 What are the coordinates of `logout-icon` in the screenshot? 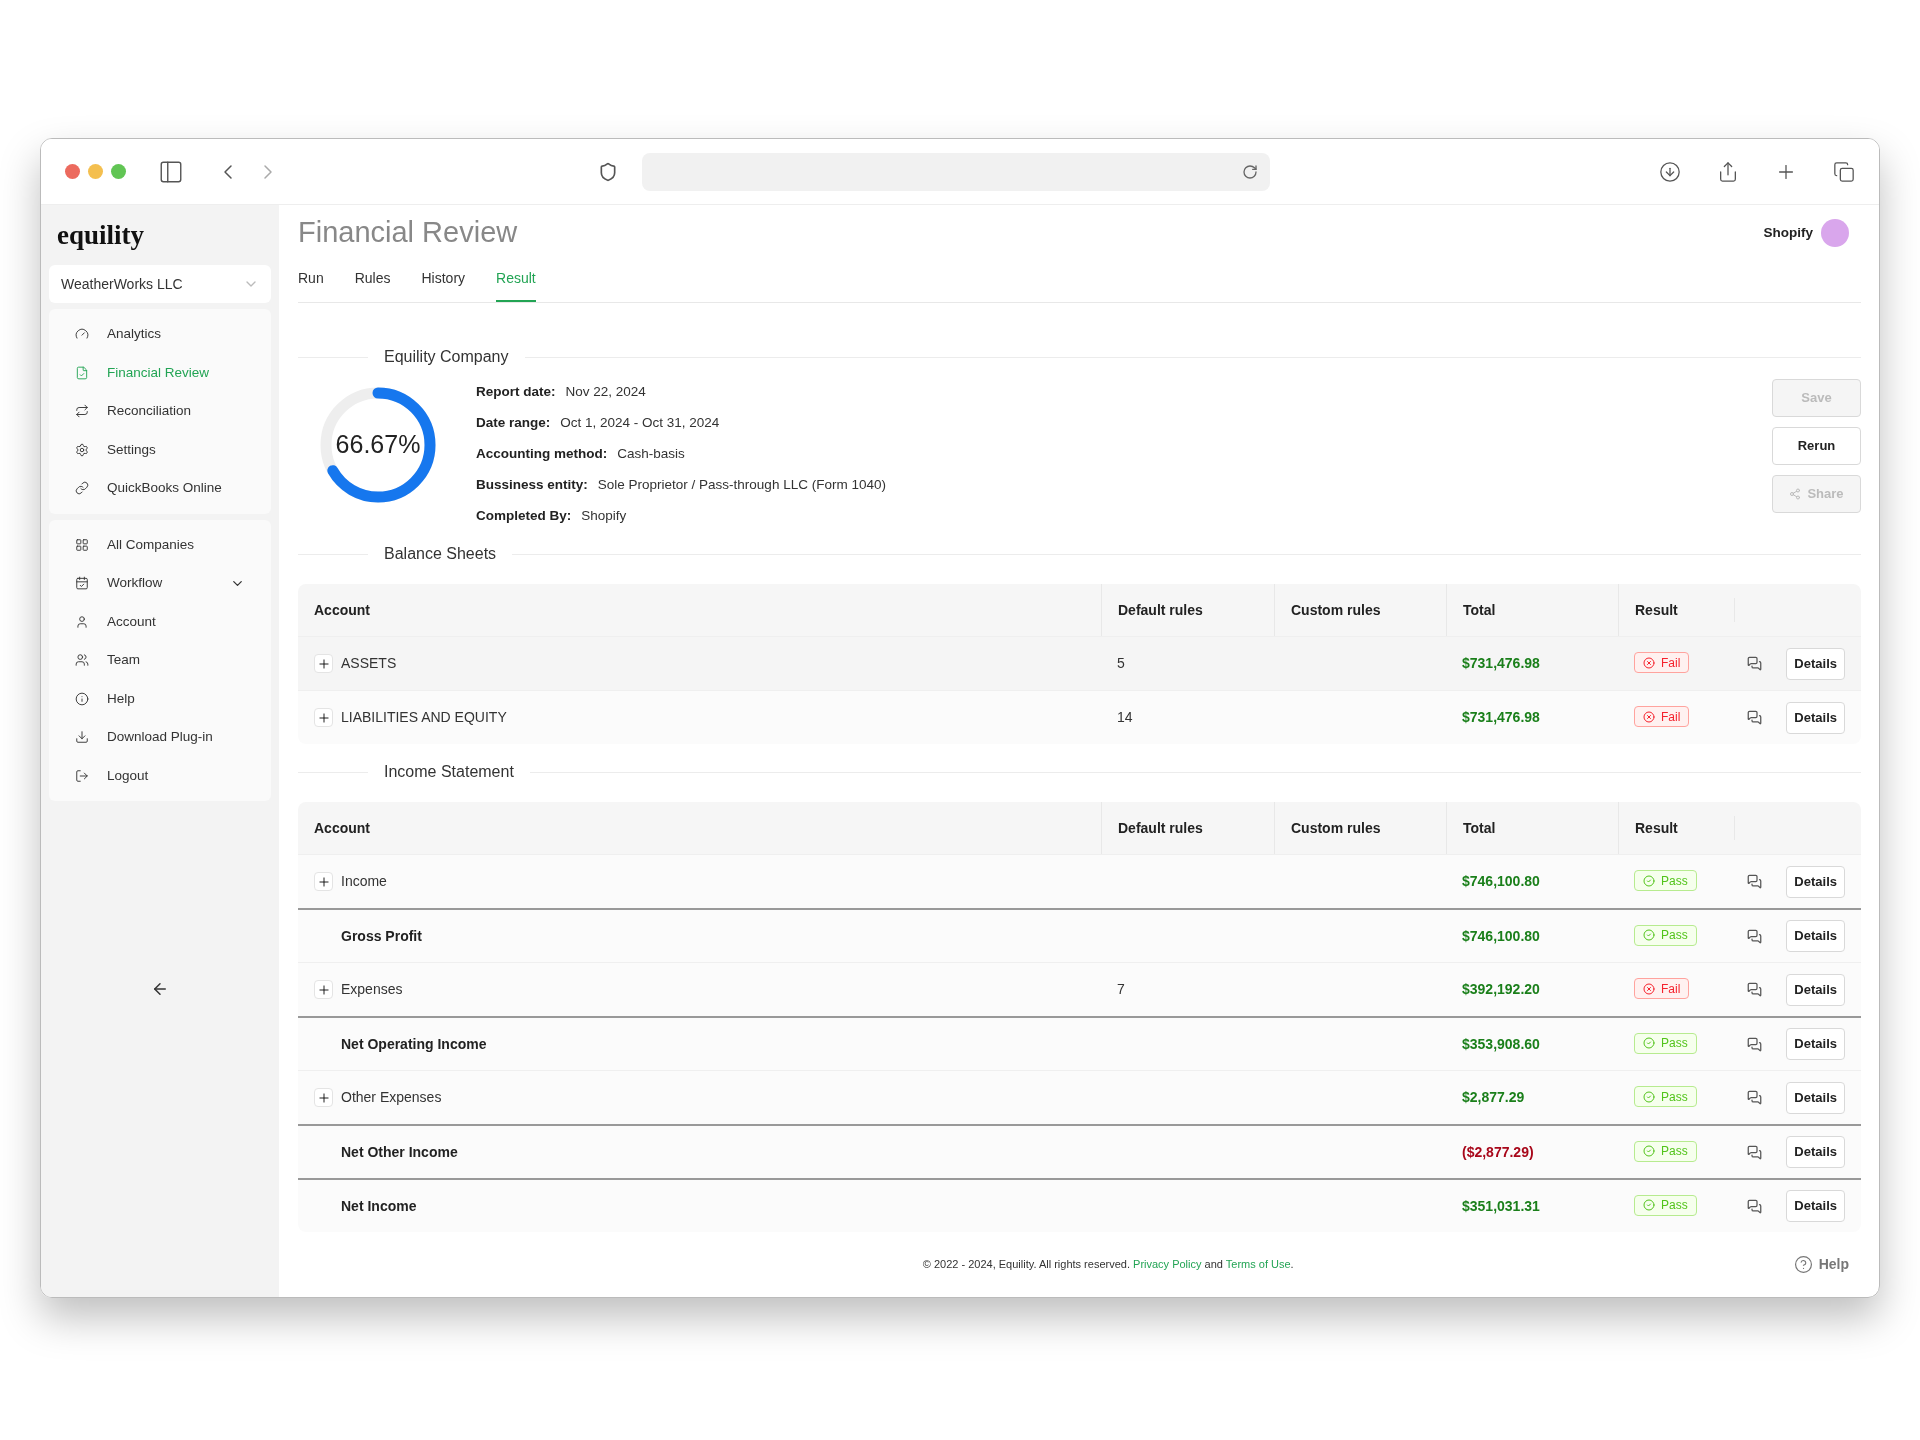 It's located at (82, 775).